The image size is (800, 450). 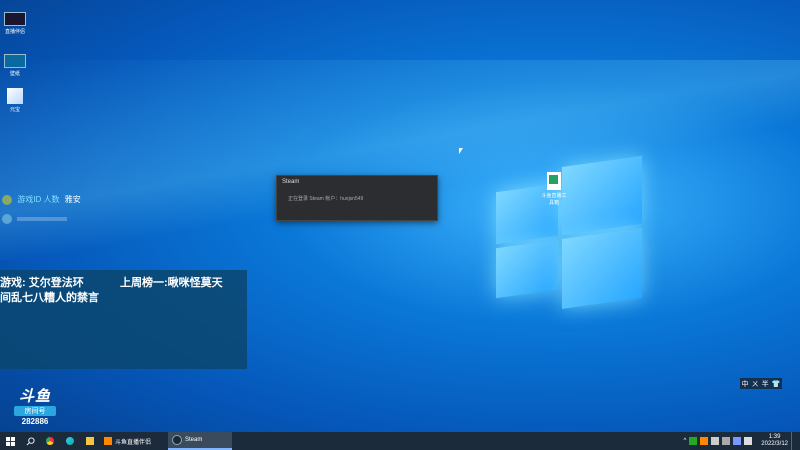 I want to click on search-button, so click(x=30, y=441).